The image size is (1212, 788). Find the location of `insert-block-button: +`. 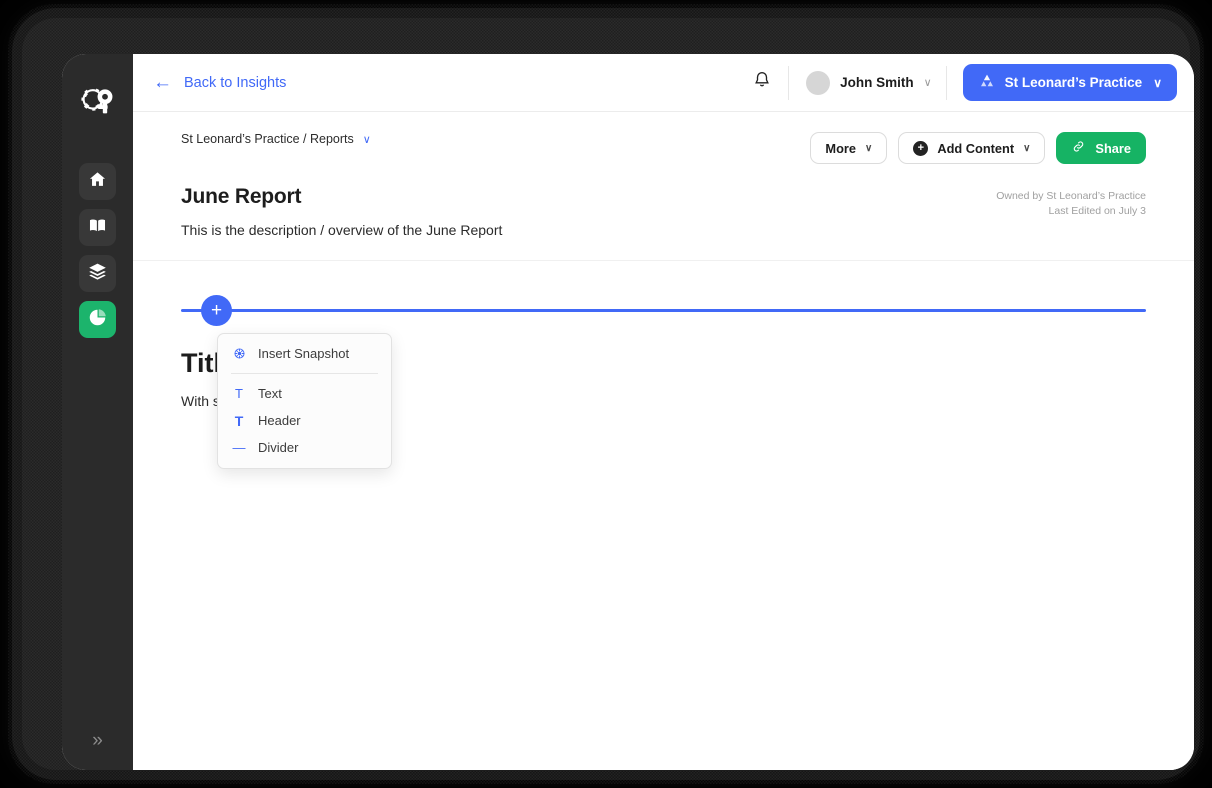

insert-block-button: + is located at coordinates (216, 310).